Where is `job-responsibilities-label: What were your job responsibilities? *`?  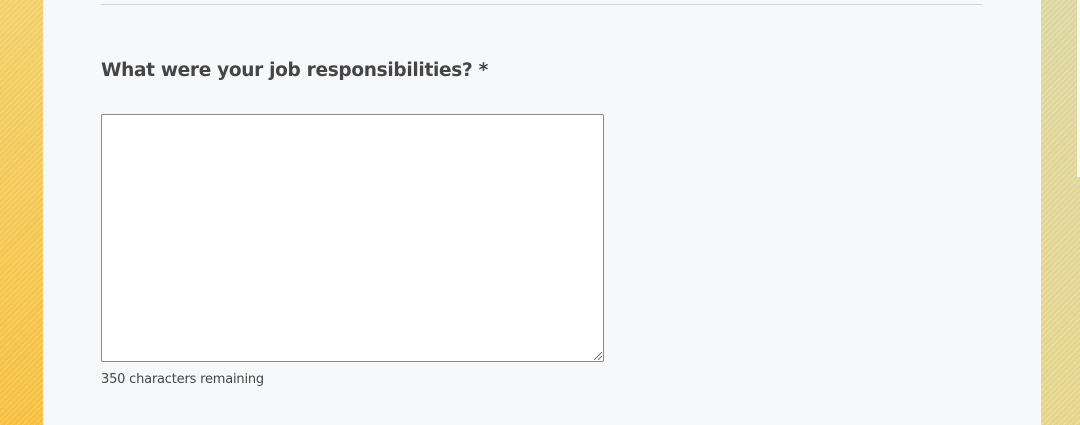
job-responsibilities-label: What were your job responsibilities? * is located at coordinates (294, 70).